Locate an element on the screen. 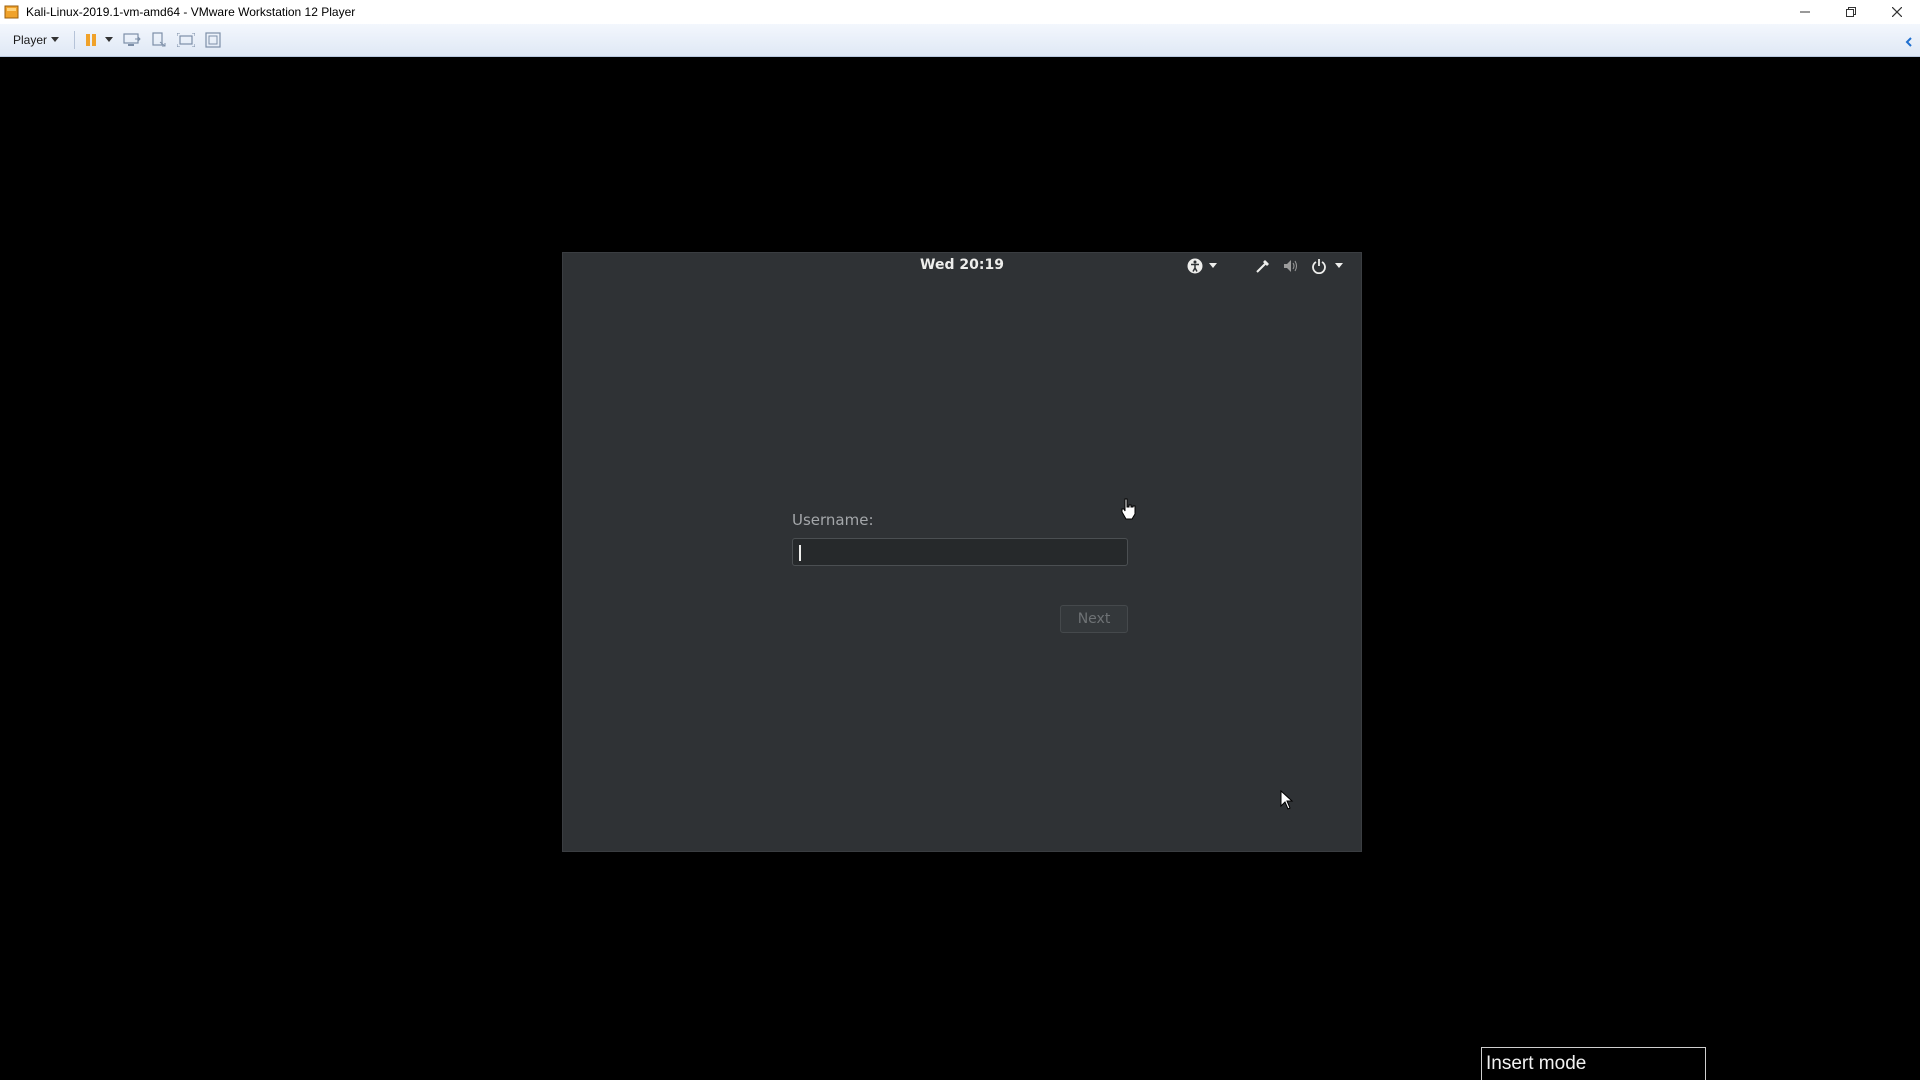 Image resolution: width=1920 pixels, height=1080 pixels. player-menu-button: Player is located at coordinates (36, 40).